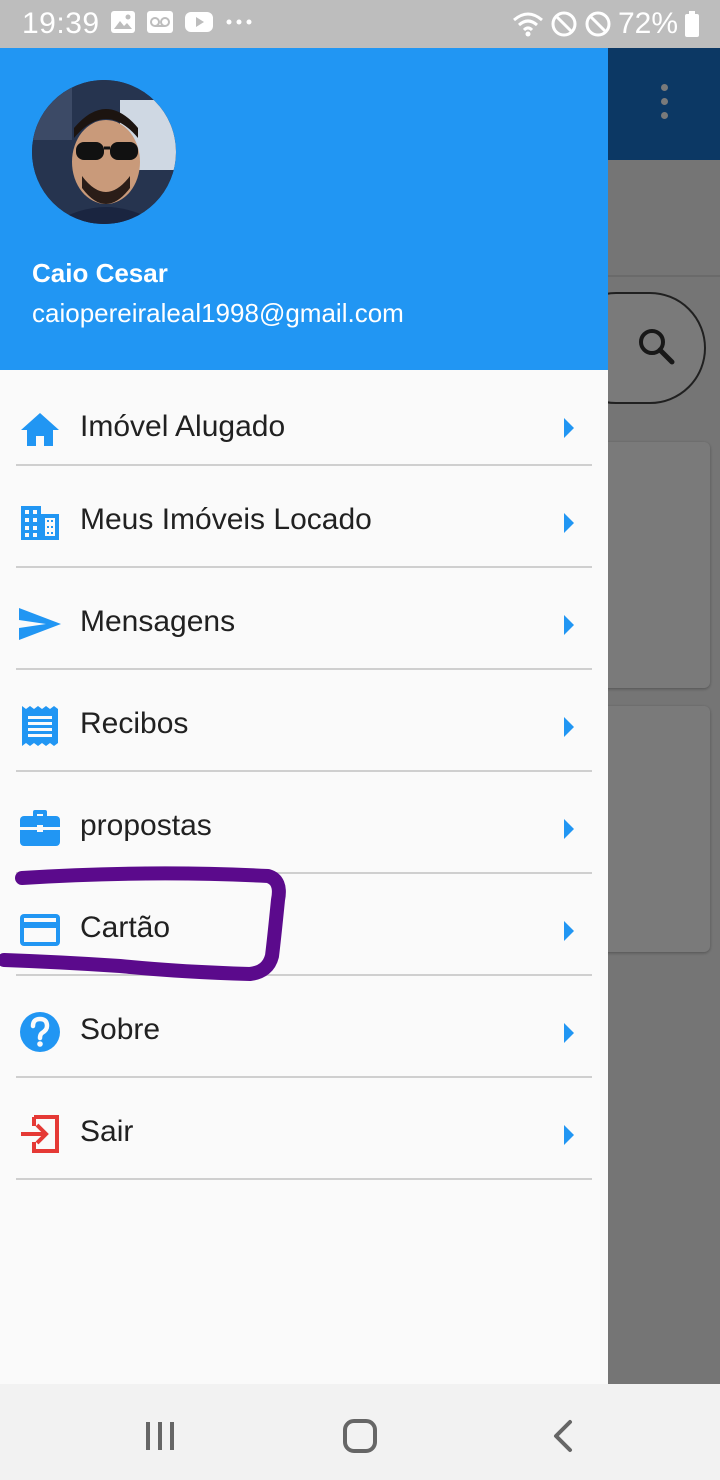 Image resolution: width=720 pixels, height=1480 pixels. Describe the element at coordinates (304, 418) in the screenshot. I see `menu-item-imovel-alugado: Imóvel Alugado` at that location.